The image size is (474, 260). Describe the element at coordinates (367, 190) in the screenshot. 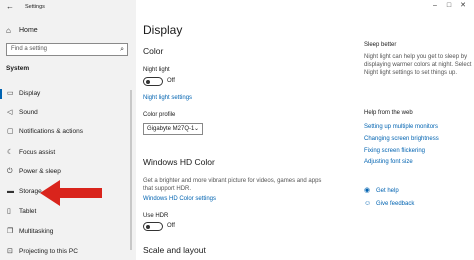

I see `chat-help-icon: ◉` at that location.